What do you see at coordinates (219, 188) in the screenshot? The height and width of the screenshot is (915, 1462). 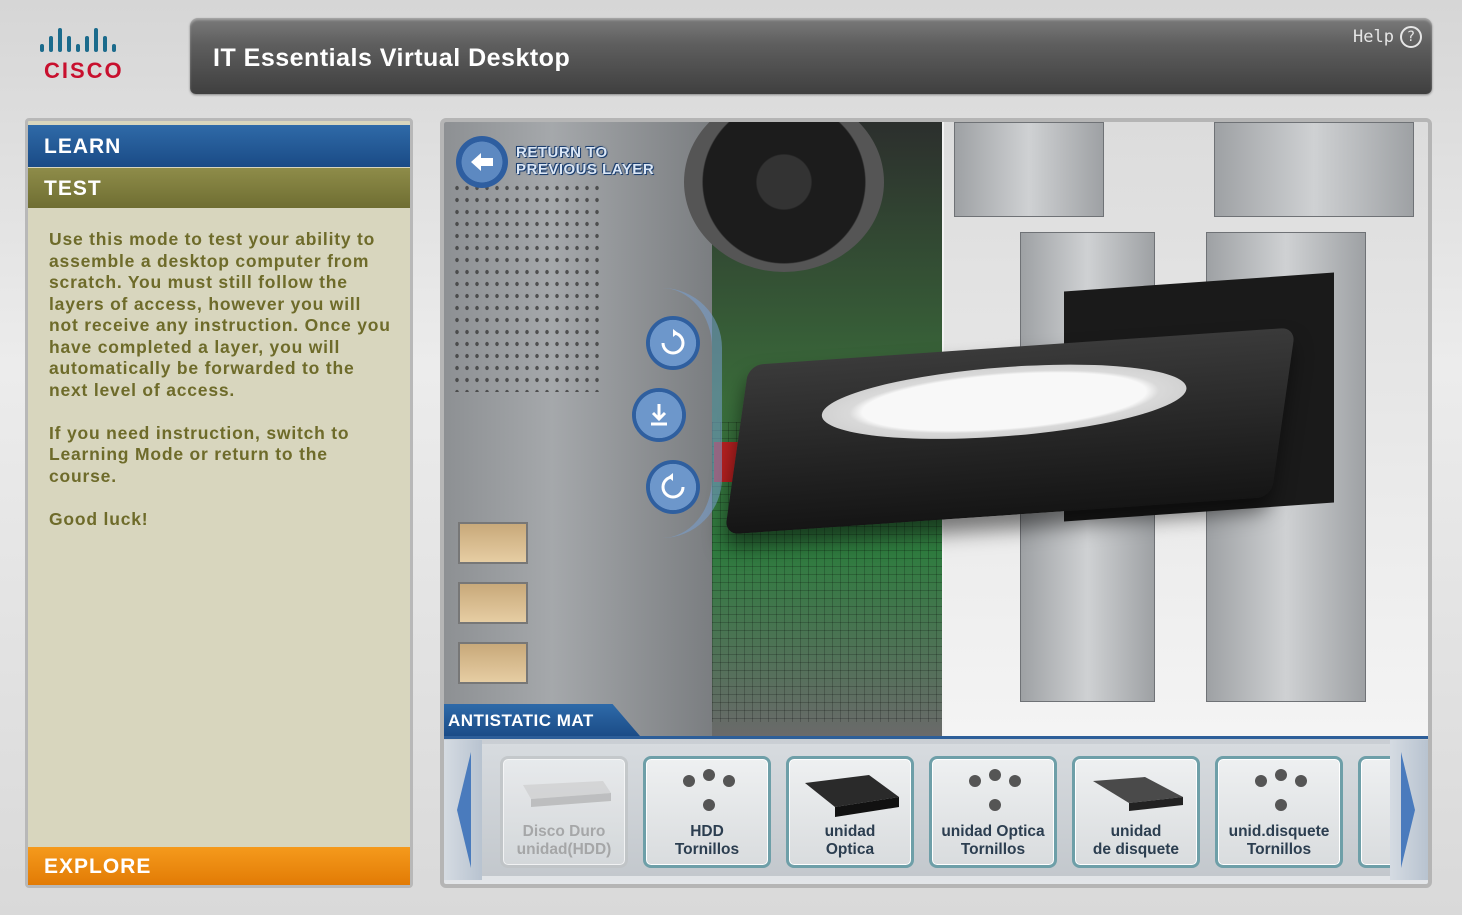 I see `tab-test: TEST` at bounding box center [219, 188].